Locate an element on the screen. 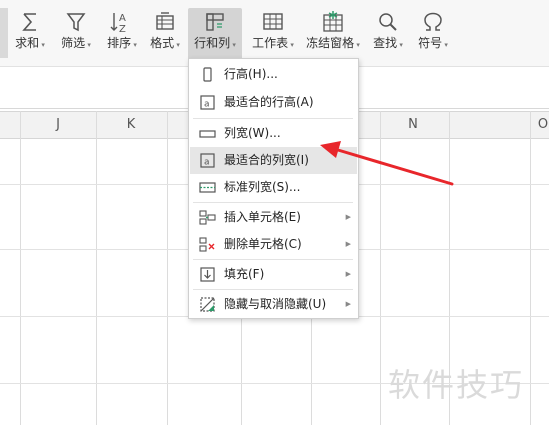  watermark-text: 软件技巧 is located at coordinates (456, 385).